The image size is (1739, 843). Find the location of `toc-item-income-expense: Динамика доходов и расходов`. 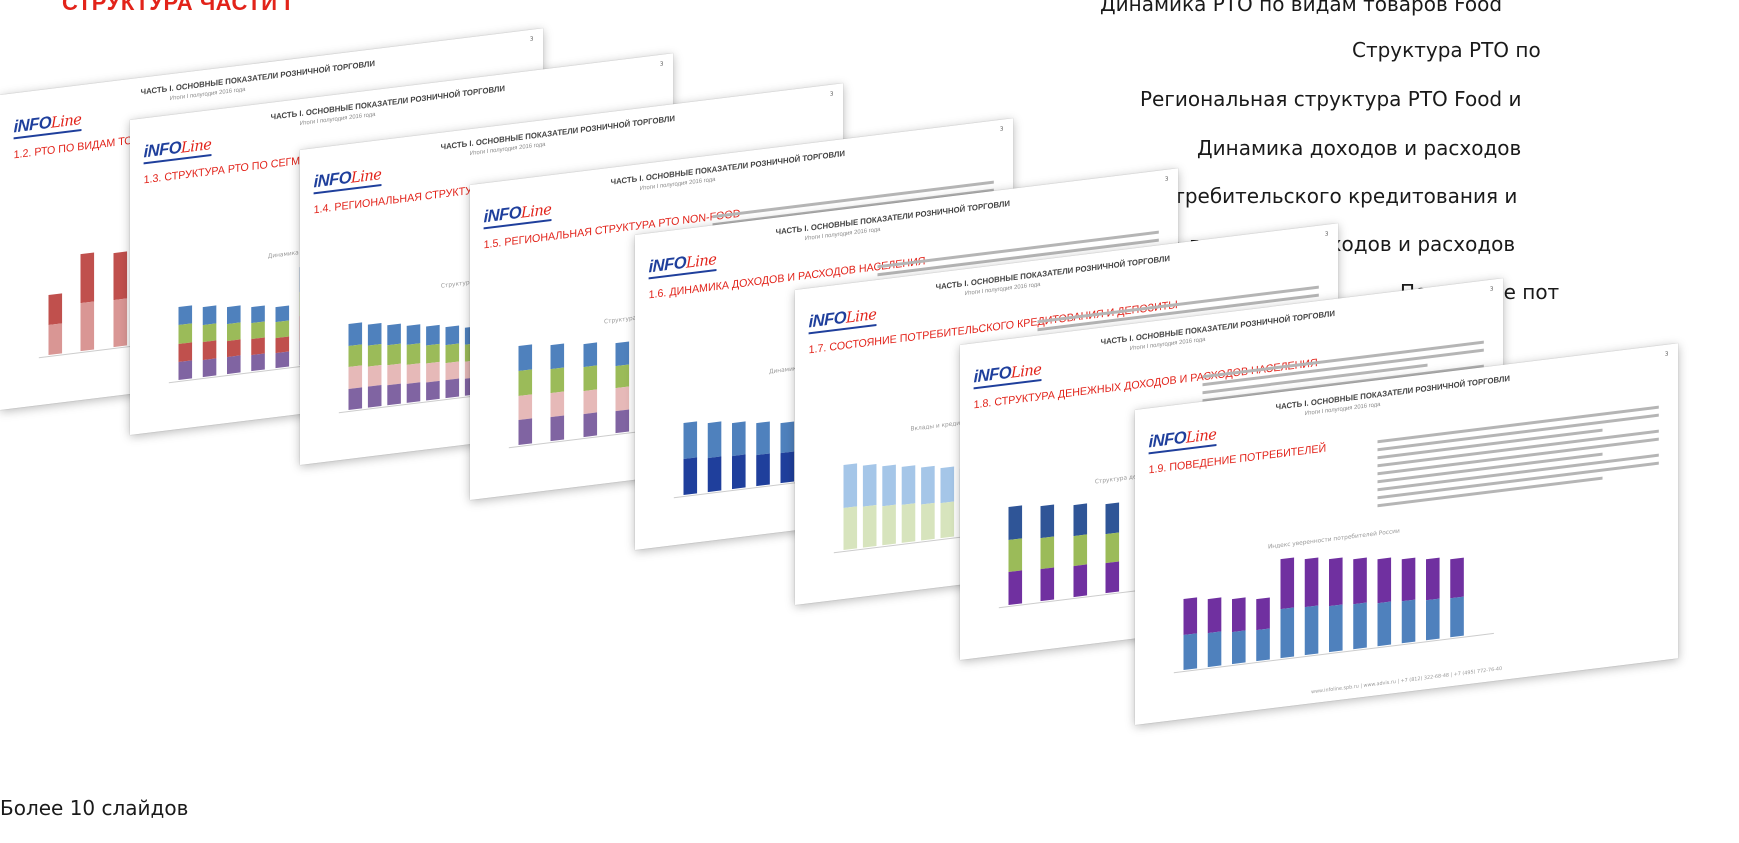

toc-item-income-expense: Динамика доходов и расходов is located at coordinates (1359, 148).